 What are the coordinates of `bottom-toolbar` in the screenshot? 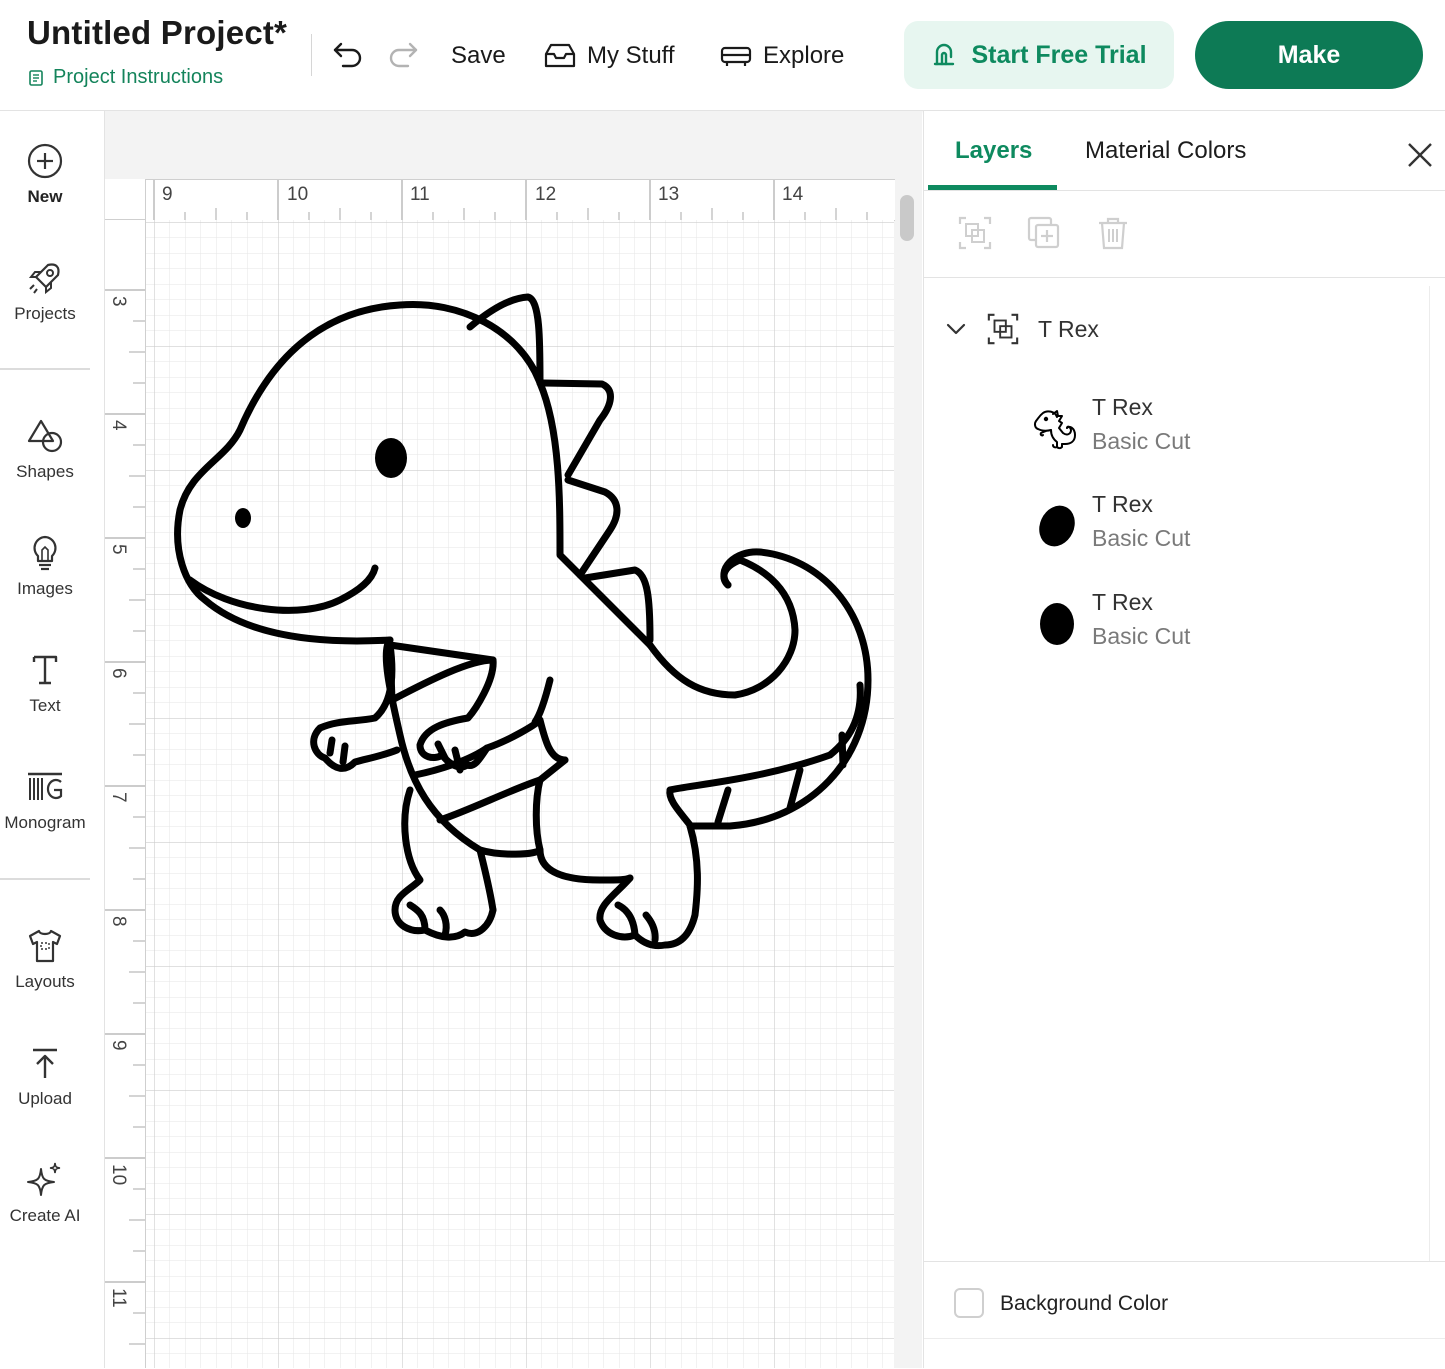 It's located at (1184, 1353).